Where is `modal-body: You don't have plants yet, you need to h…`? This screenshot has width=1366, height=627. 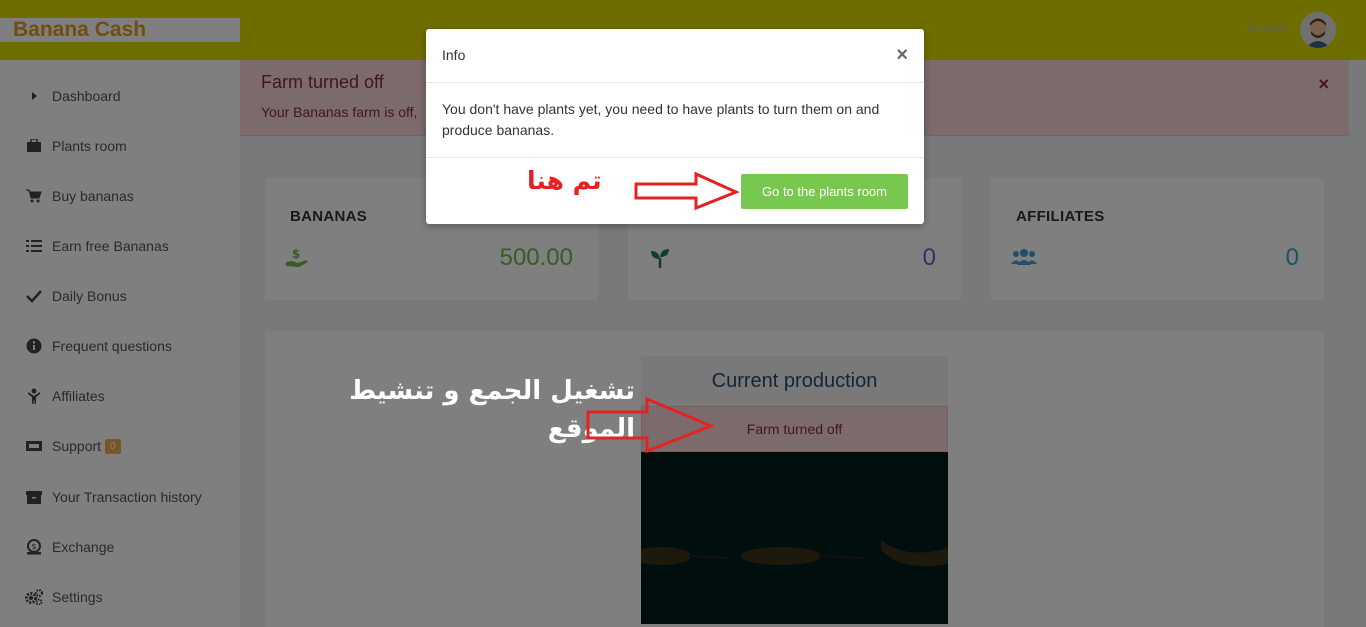 modal-body: You don't have plants yet, you need to h… is located at coordinates (661, 119).